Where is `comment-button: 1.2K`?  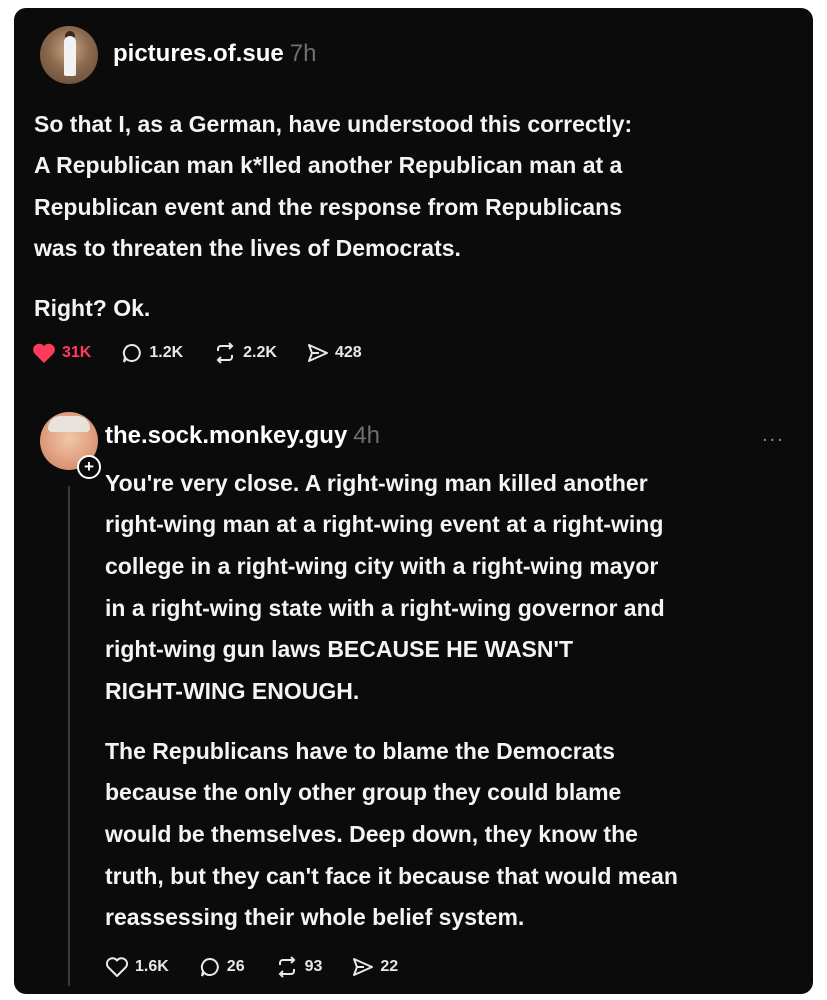 comment-button: 1.2K is located at coordinates (152, 353).